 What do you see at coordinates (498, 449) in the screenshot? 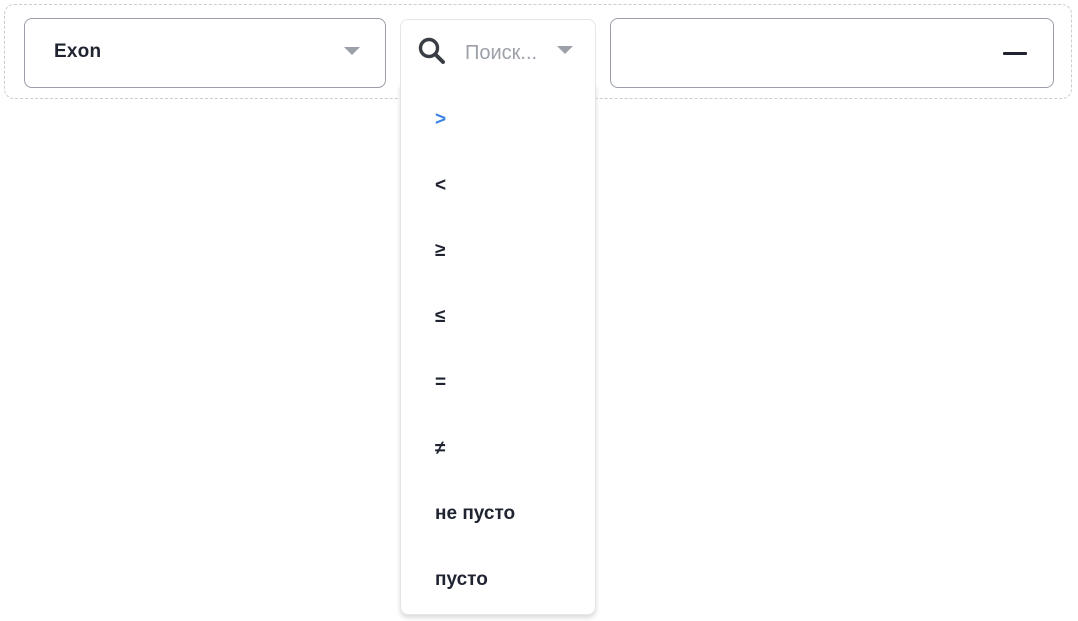
I see `operator-option: ≠` at bounding box center [498, 449].